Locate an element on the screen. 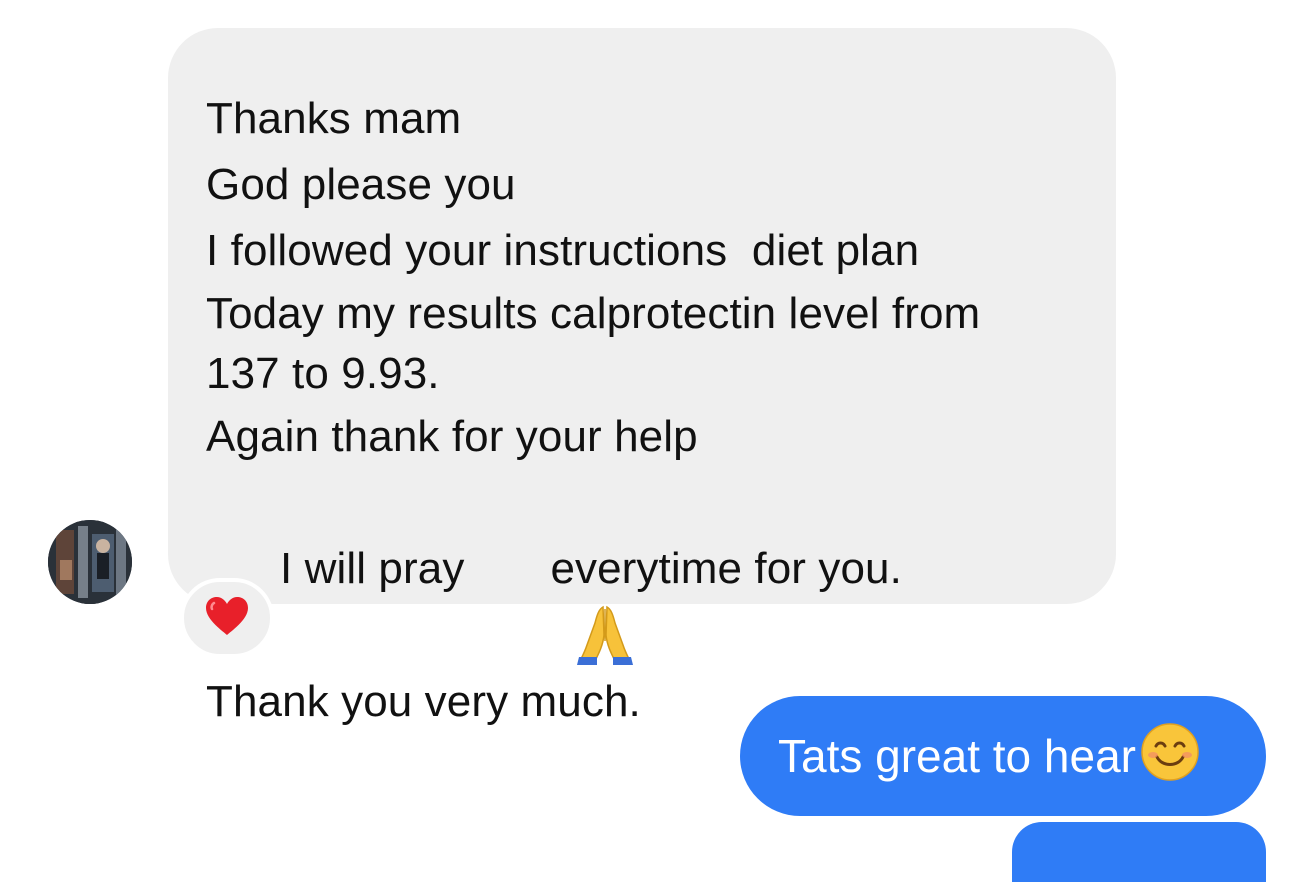 This screenshot has width=1290, height=882. next-outgoing-bubble is located at coordinates (1139, 852).